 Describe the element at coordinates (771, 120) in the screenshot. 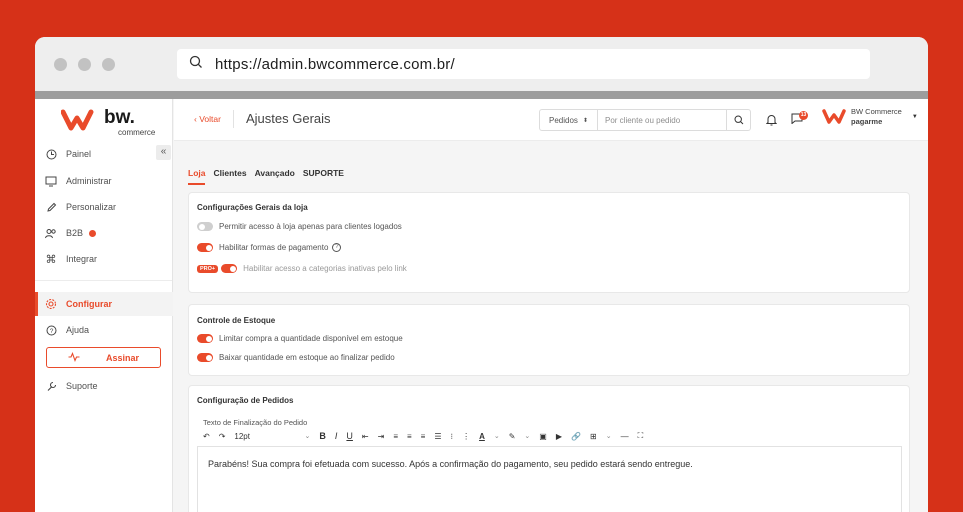

I see `bell-icon` at that location.